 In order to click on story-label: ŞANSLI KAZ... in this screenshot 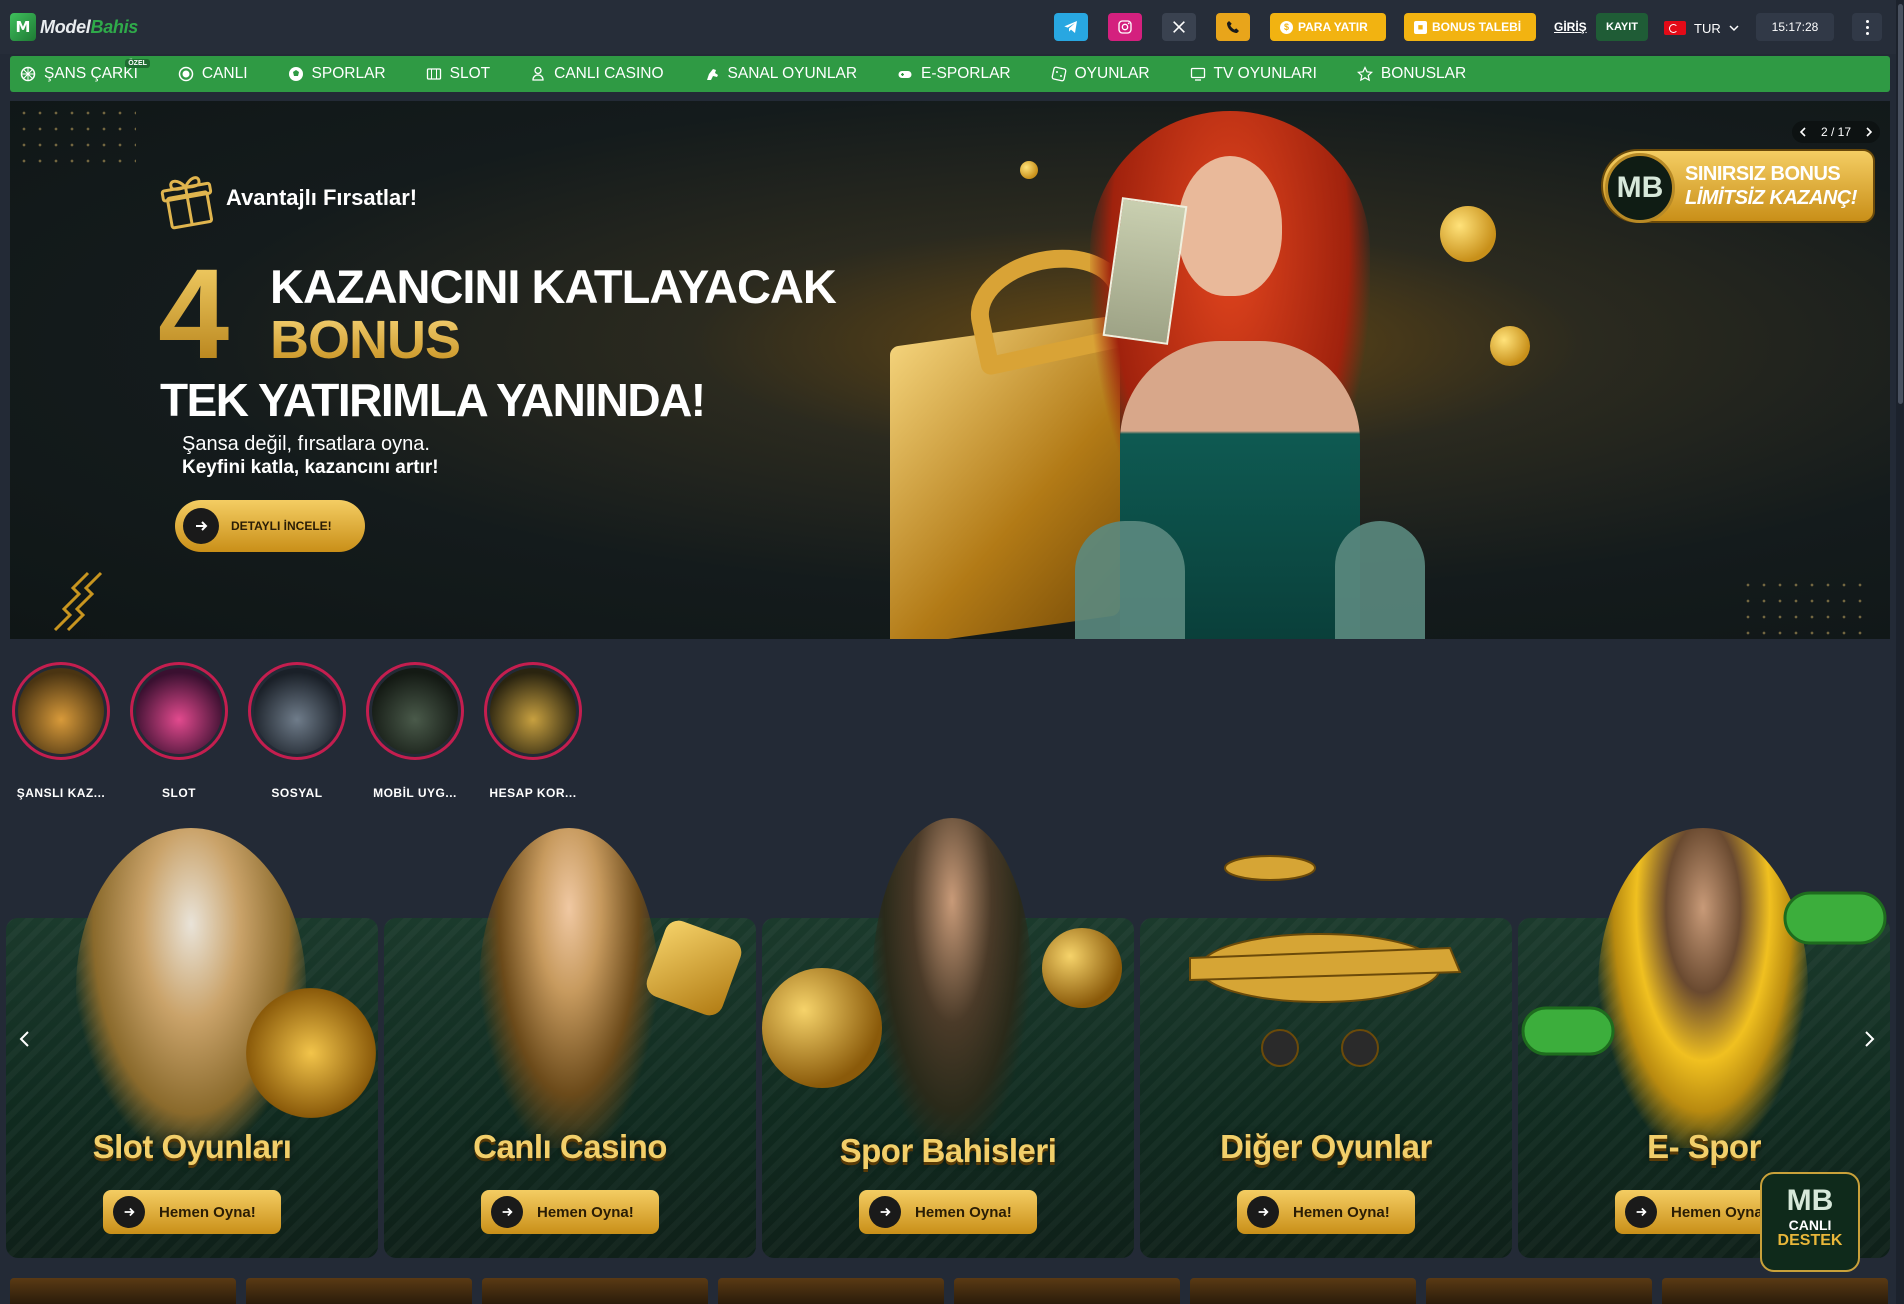, I will do `click(61, 793)`.